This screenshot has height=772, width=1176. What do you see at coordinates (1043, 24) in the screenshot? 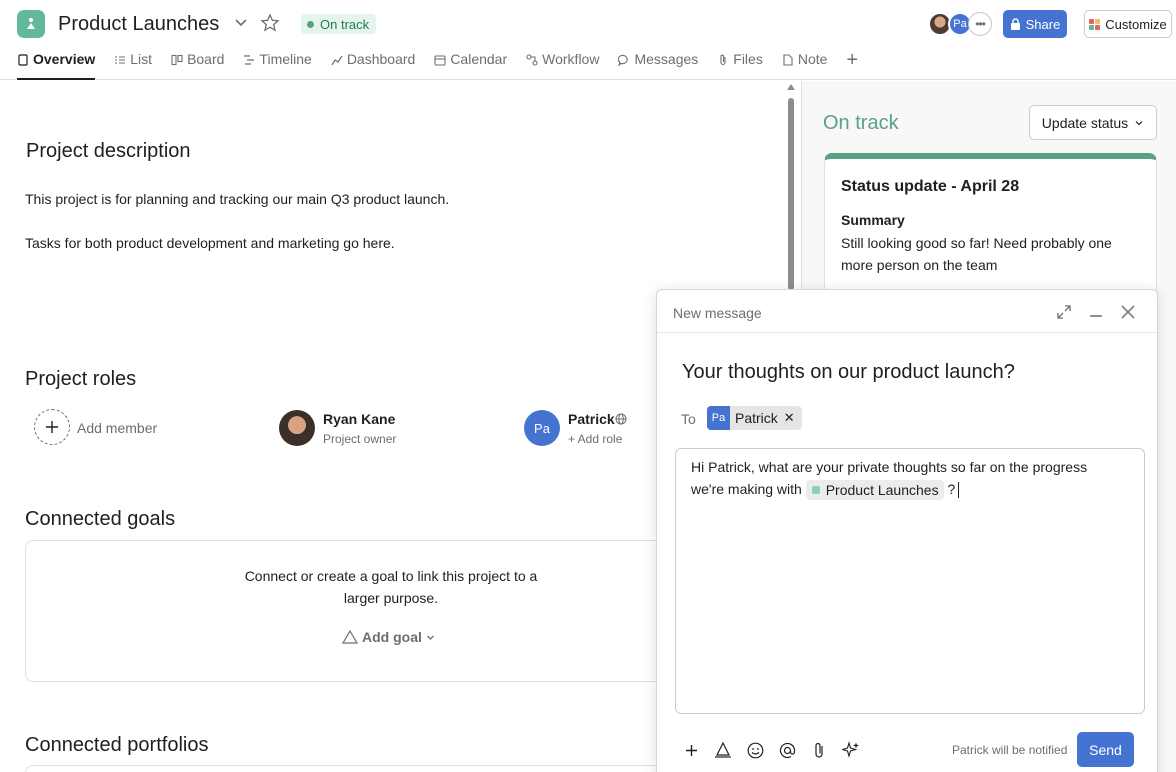
I see `share-button-label: Share` at bounding box center [1043, 24].